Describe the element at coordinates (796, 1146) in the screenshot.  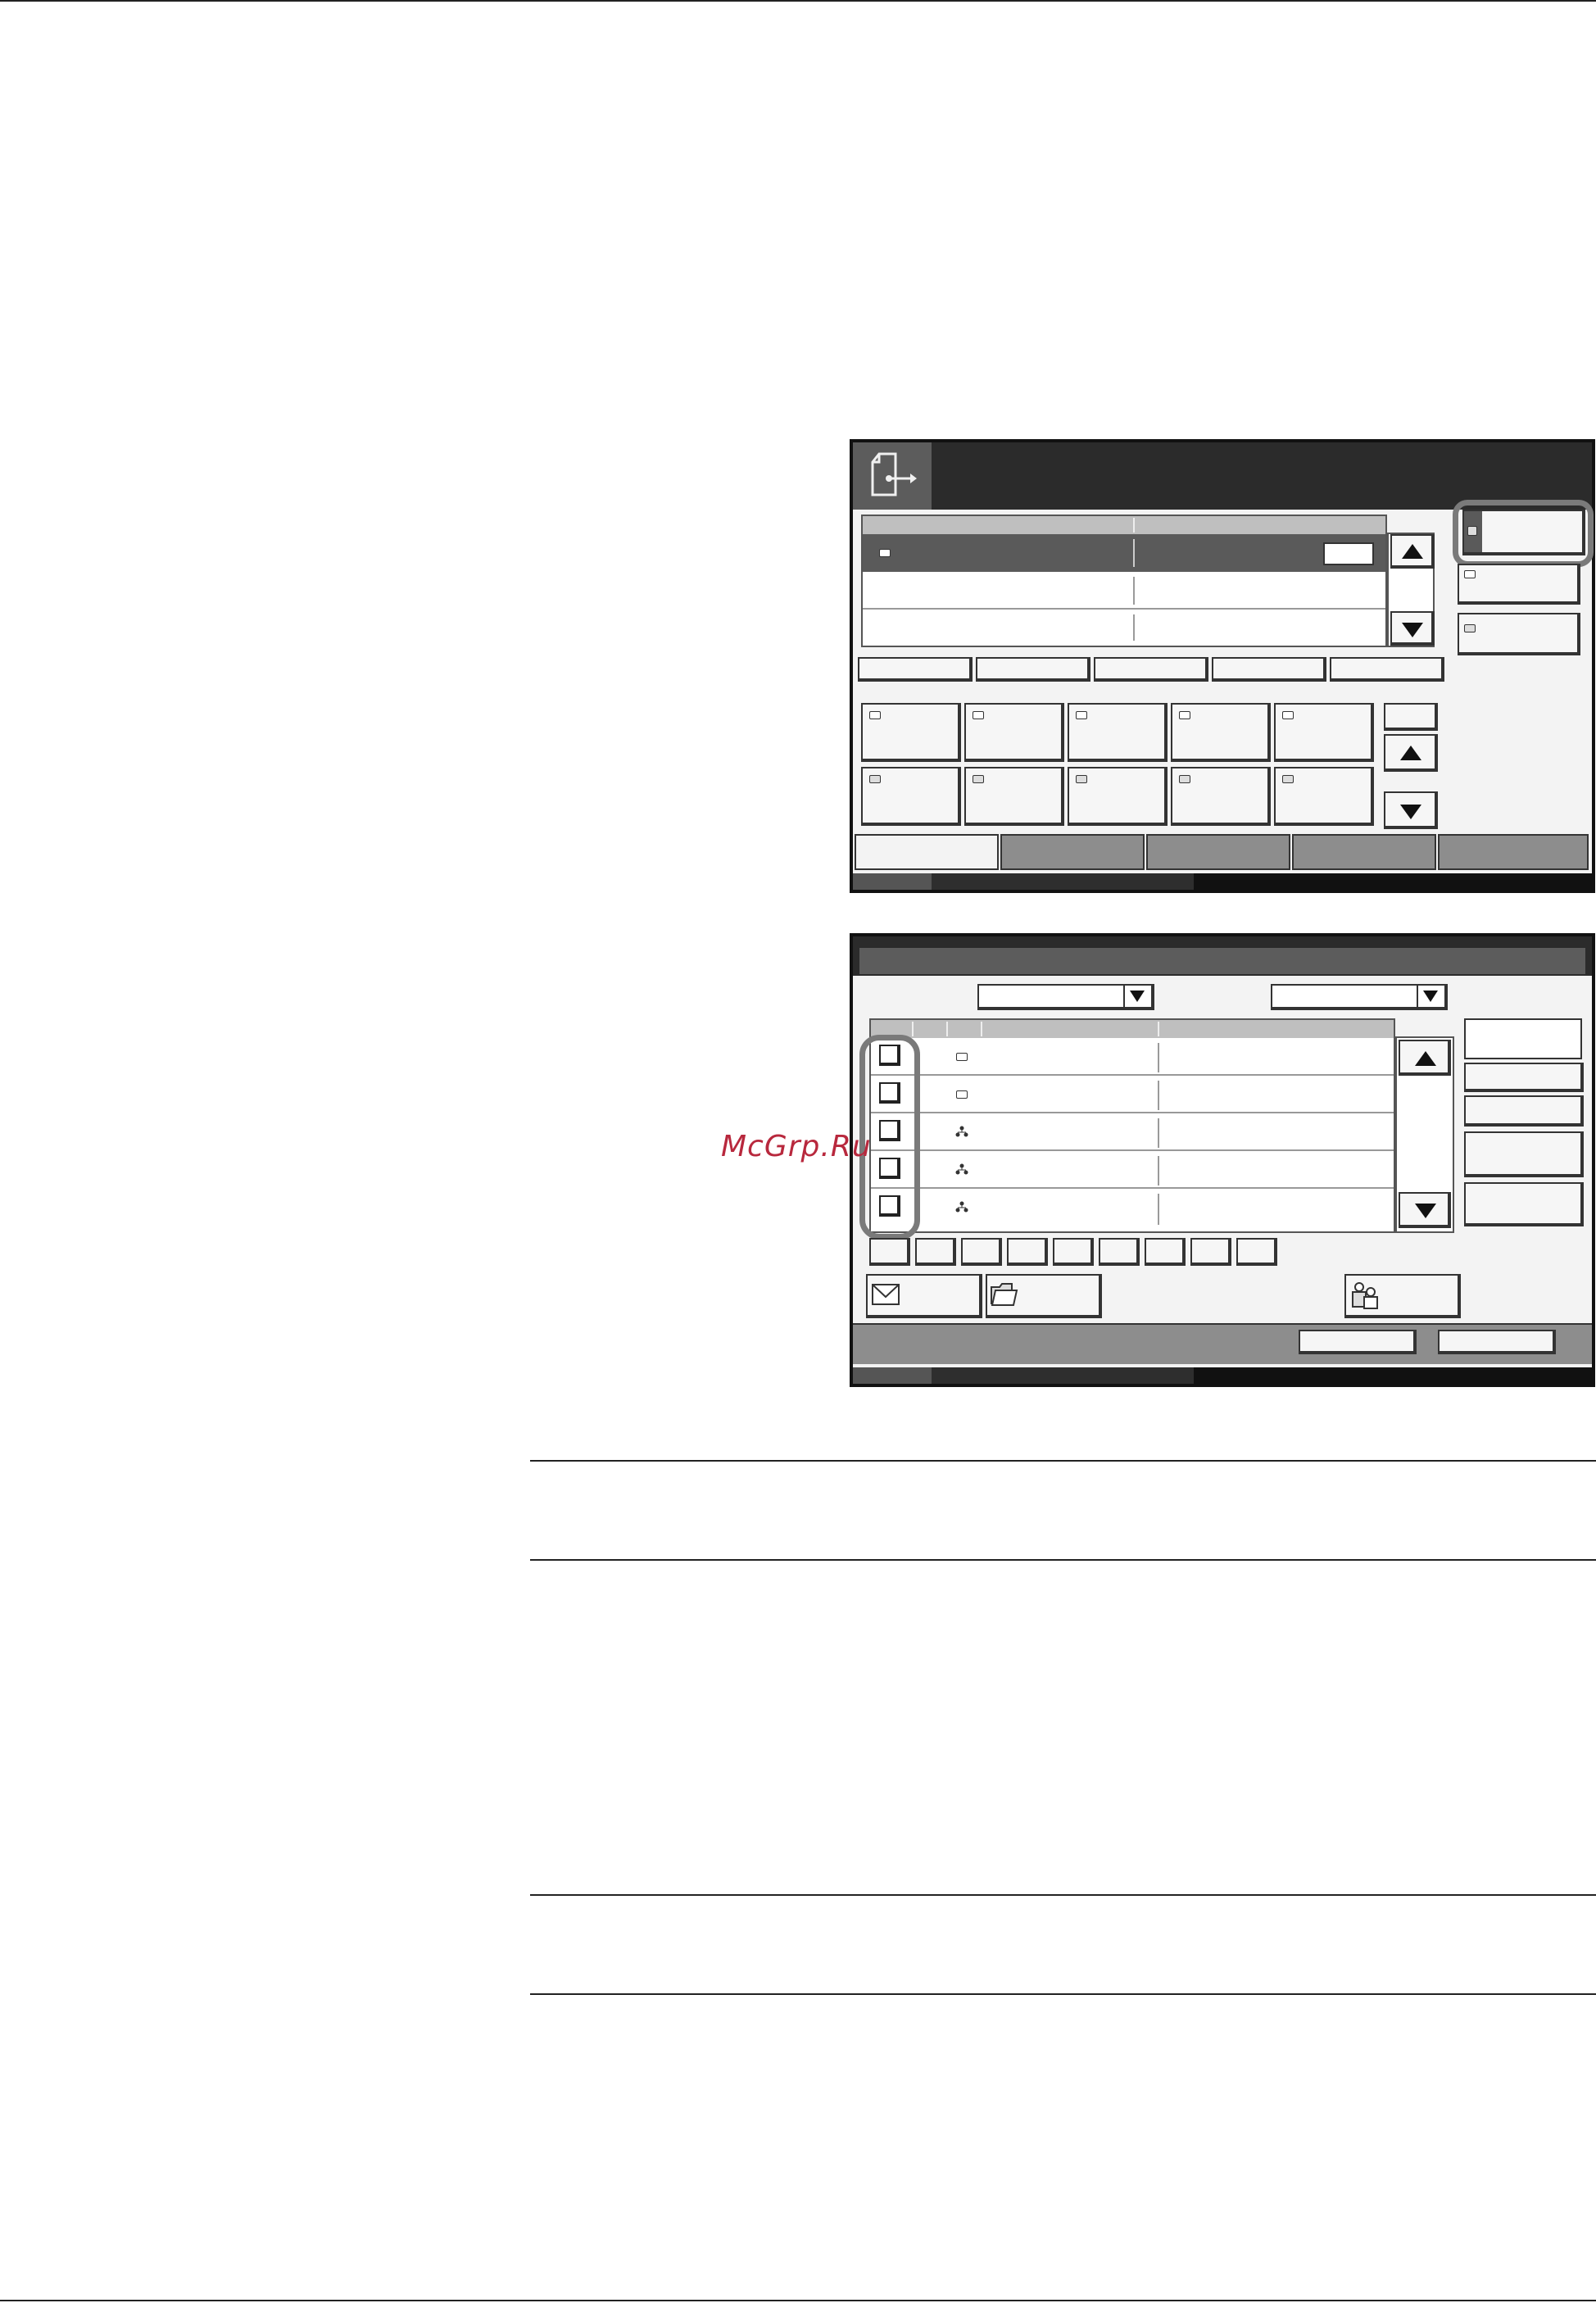
I see `watermark-text: McGrp.Ru` at that location.